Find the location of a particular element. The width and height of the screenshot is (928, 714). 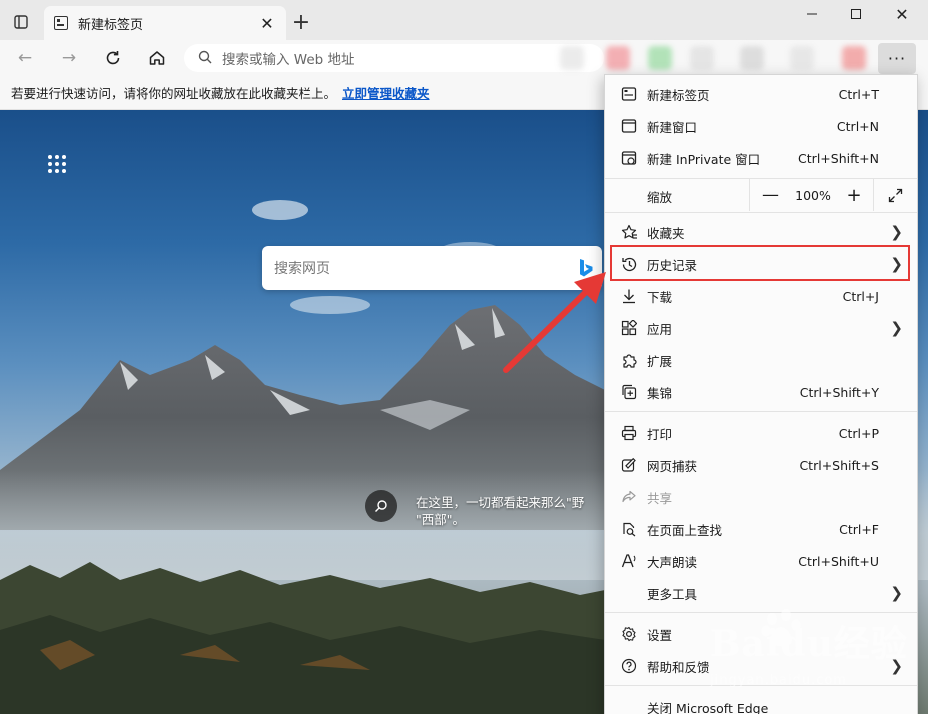

download-icon is located at coordinates (629, 296).